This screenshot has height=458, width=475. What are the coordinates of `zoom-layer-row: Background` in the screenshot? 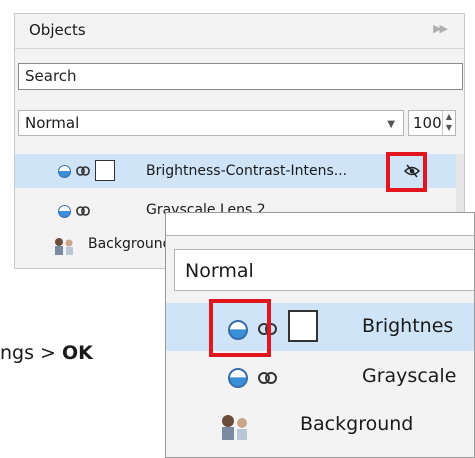 It's located at (320, 427).